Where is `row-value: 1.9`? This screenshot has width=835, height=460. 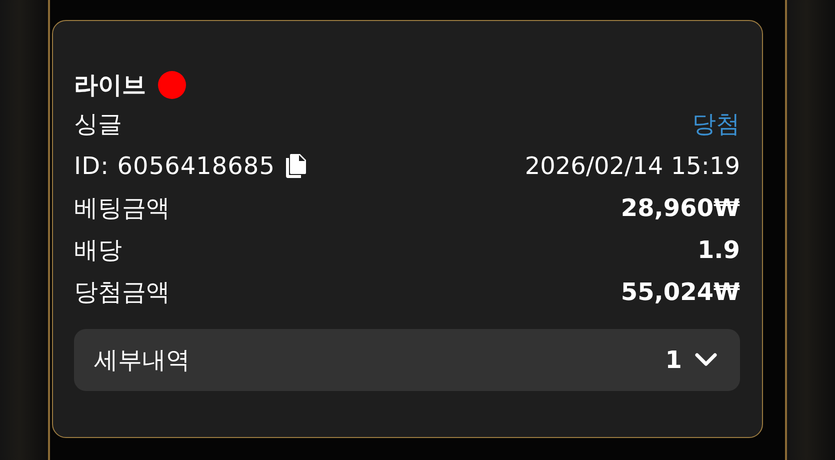 row-value: 1.9 is located at coordinates (718, 250).